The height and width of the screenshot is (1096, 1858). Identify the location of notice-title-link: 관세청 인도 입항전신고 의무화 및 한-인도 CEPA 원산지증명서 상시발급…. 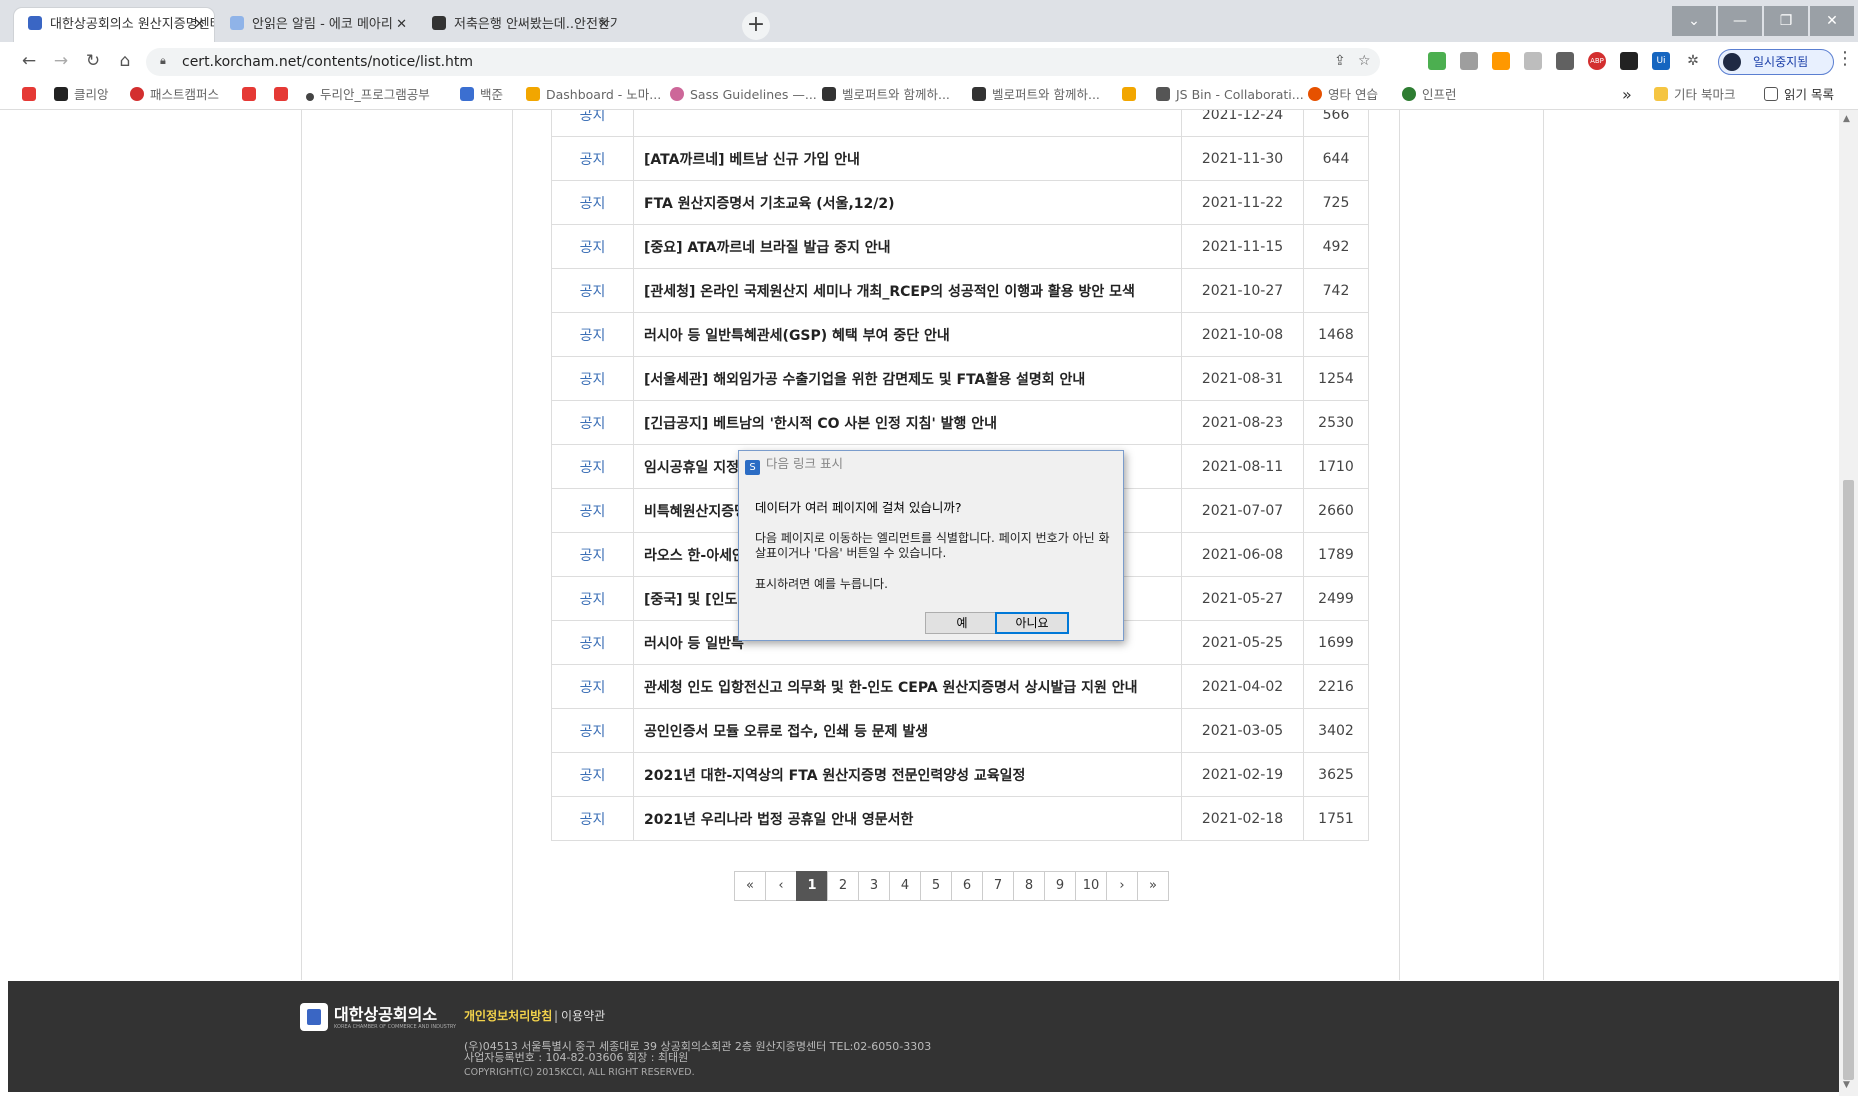
(907, 686).